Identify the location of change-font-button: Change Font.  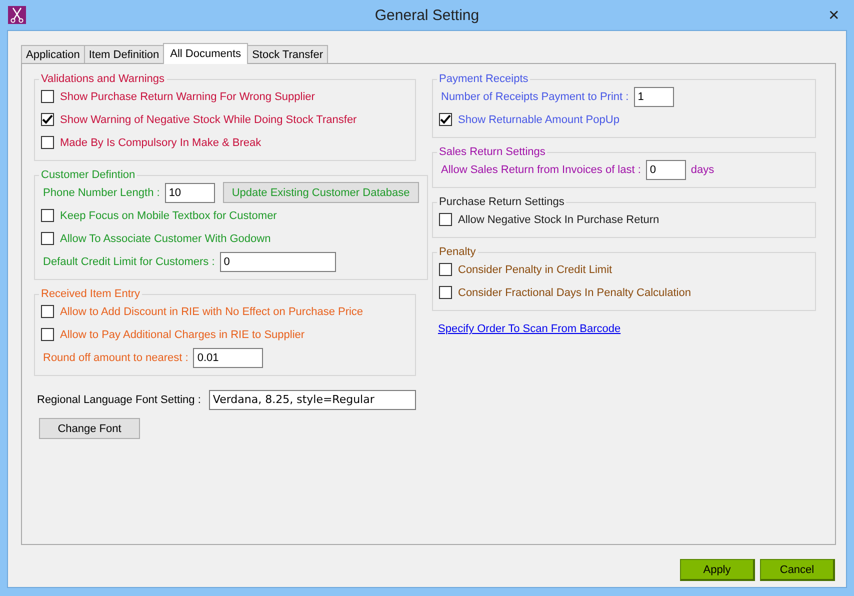
(89, 428).